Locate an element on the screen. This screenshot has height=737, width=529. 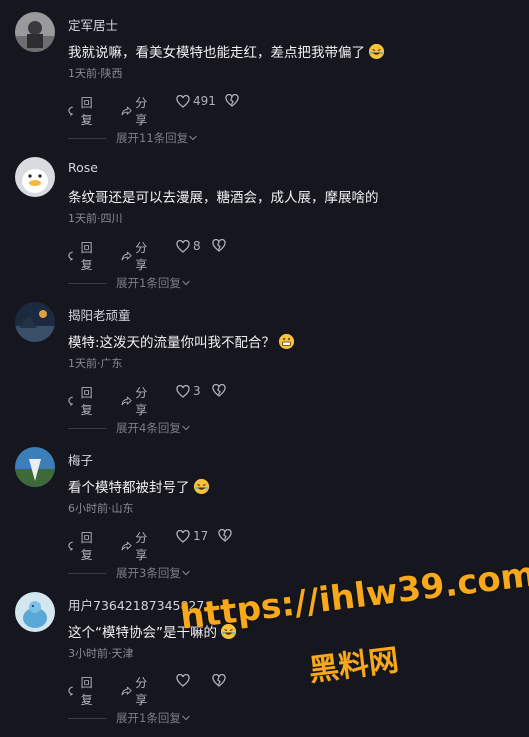
like-count: 8 is located at coordinates (197, 246).